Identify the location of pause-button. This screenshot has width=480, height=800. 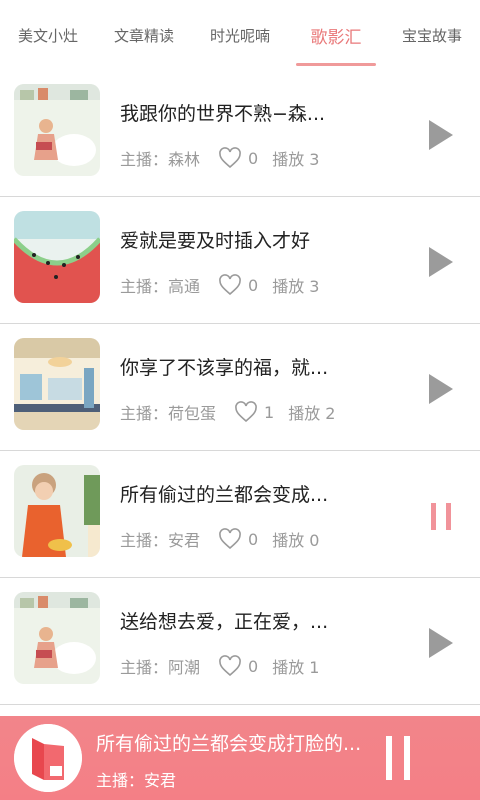
(441, 516).